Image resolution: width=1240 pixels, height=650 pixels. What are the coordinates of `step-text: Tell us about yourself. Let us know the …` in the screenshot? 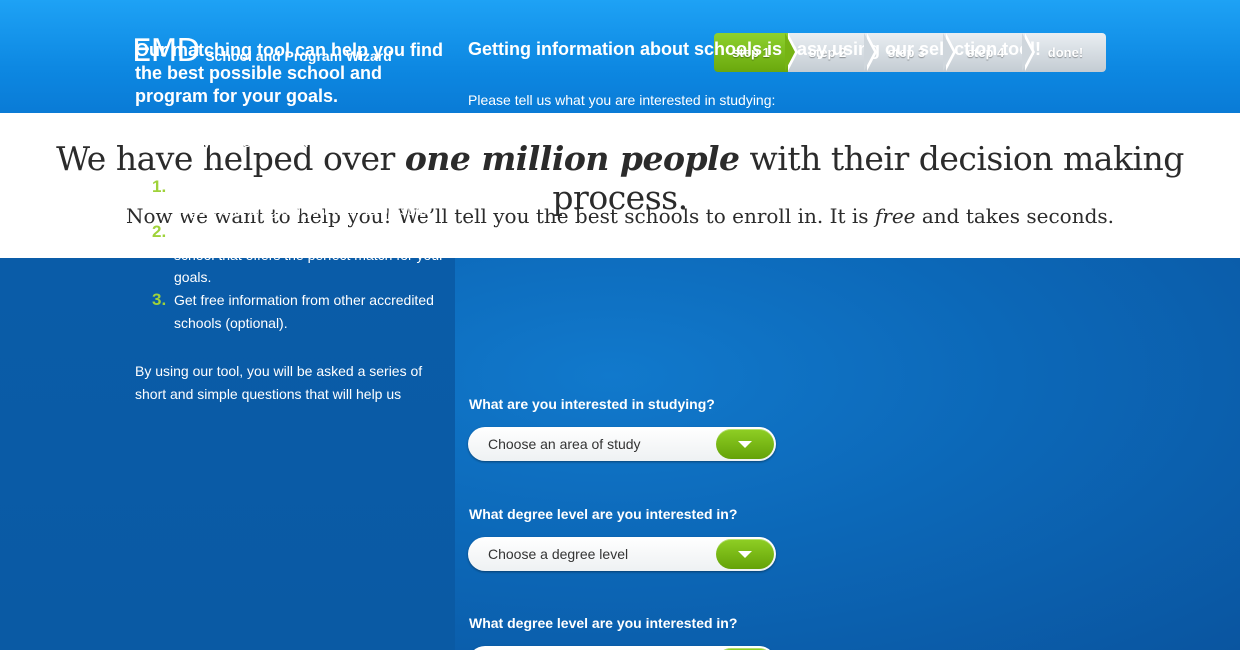 It's located at (300, 198).